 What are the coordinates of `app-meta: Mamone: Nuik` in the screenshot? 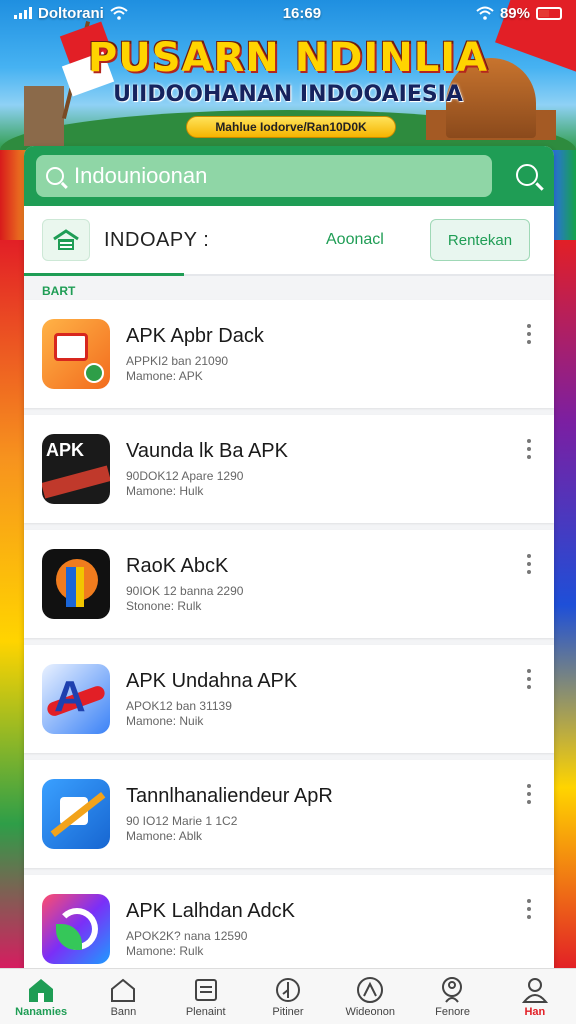 It's located at (165, 720).